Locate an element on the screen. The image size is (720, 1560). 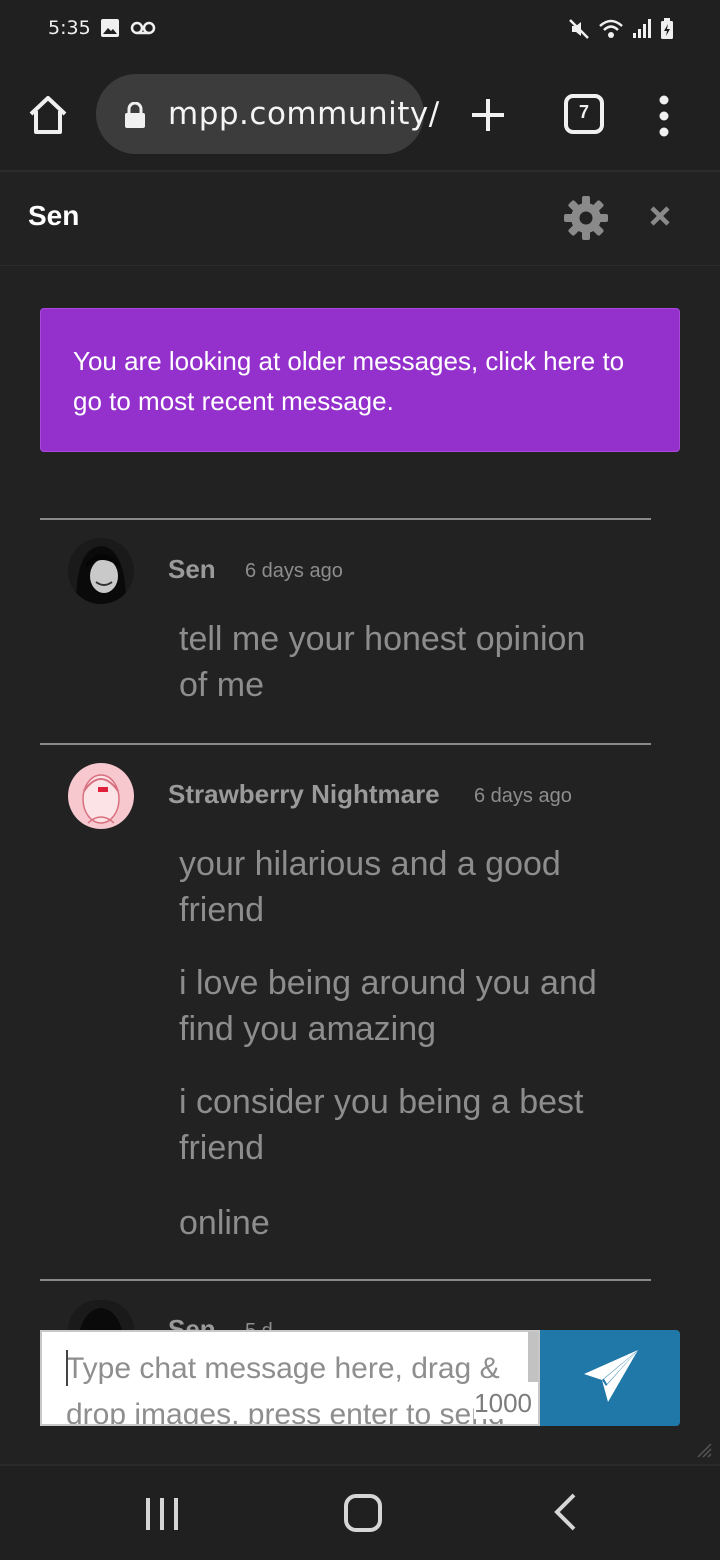
image-icon is located at coordinates (110, 28).